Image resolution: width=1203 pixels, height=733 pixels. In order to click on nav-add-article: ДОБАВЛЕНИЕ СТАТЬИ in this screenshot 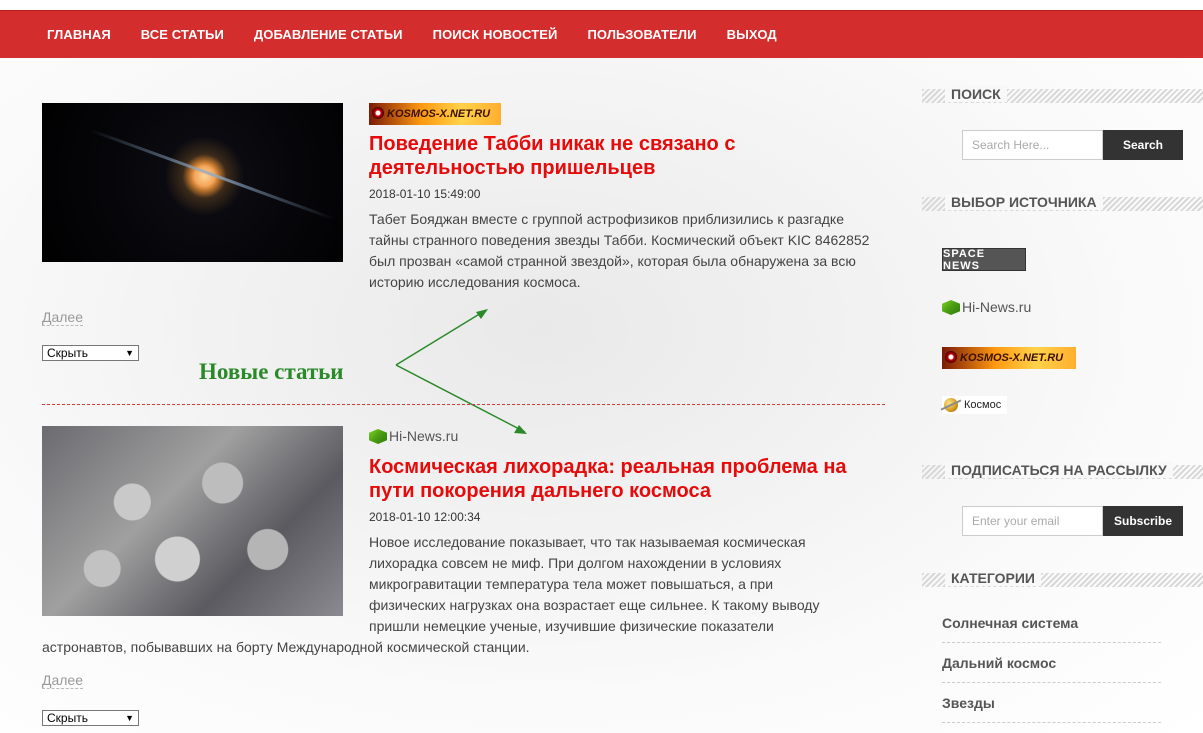, I will do `click(328, 34)`.